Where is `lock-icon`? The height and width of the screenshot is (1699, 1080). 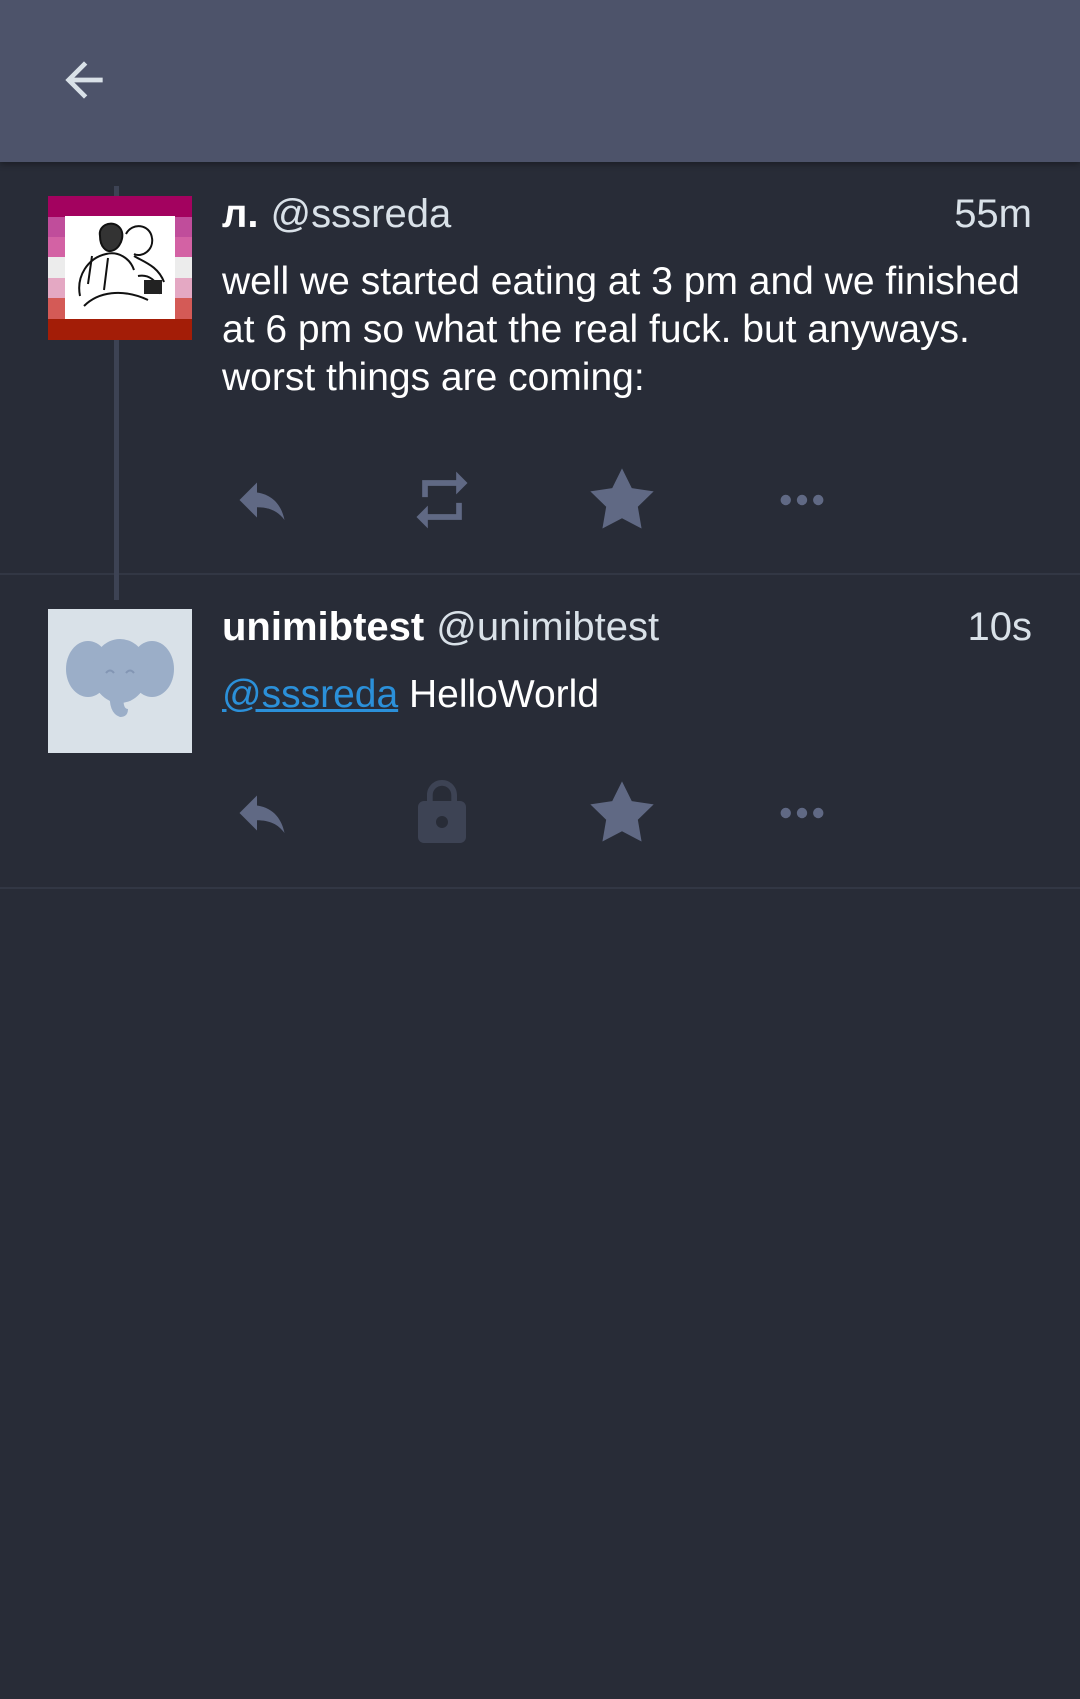 lock-icon is located at coordinates (442, 811).